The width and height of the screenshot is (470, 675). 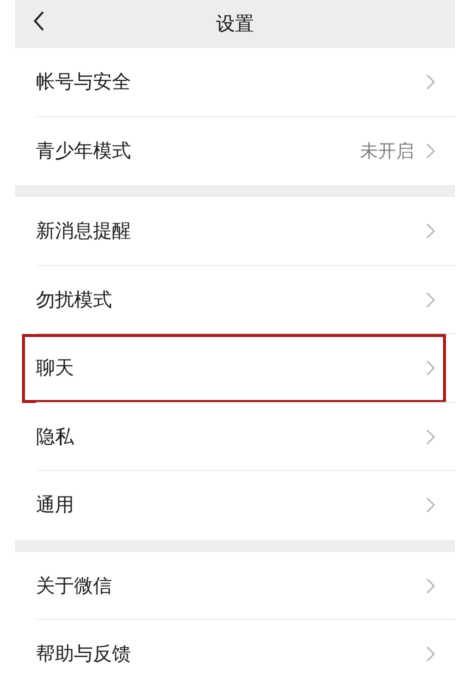 I want to click on settings-row: 勿扰模式, so click(x=235, y=300).